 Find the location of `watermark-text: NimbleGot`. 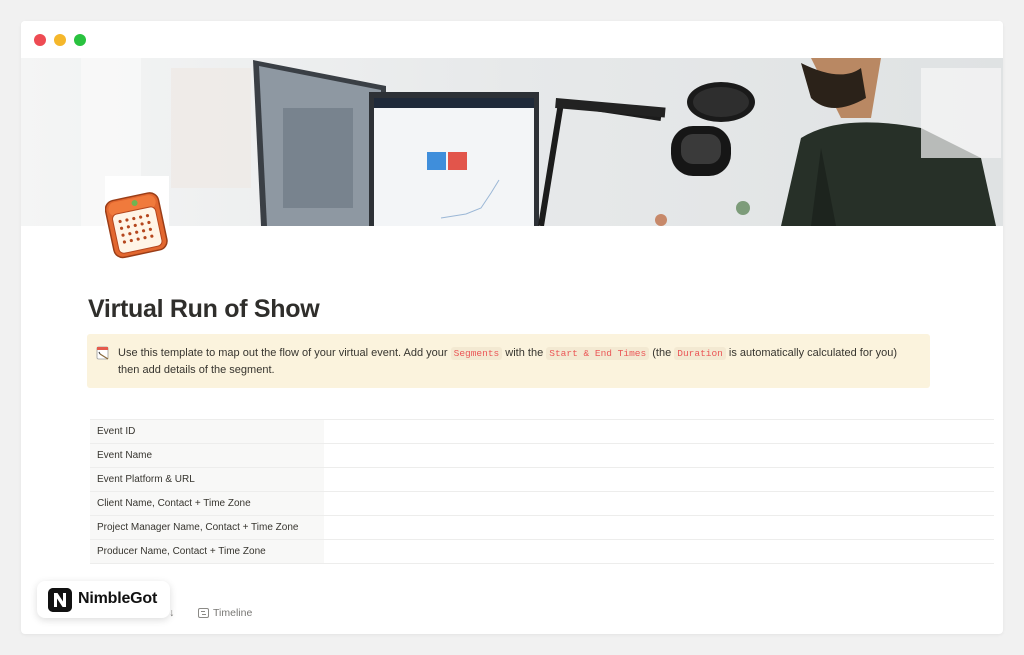

watermark-text: NimbleGot is located at coordinates (118, 598).